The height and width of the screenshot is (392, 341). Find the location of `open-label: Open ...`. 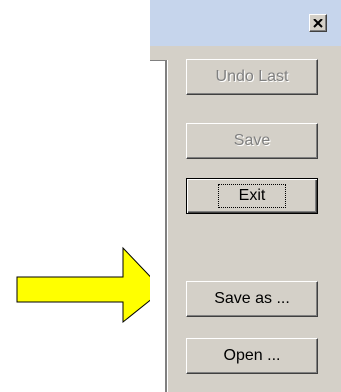

open-label: Open ... is located at coordinates (252, 355).